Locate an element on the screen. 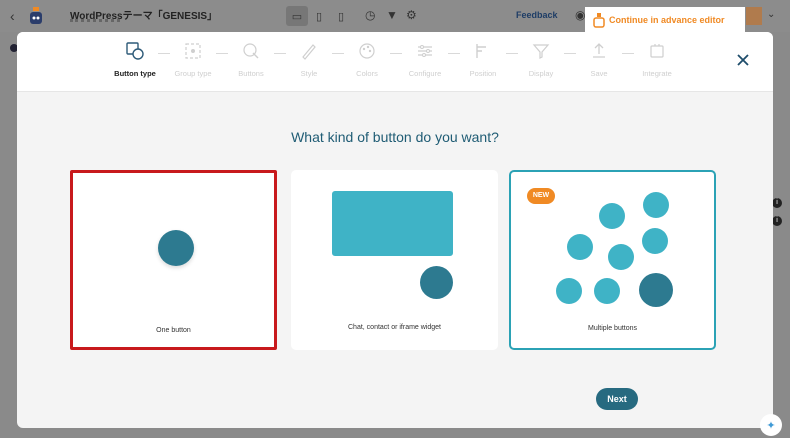 This screenshot has height=438, width=790. option-label: Chat, contact or iframe widget is located at coordinates (394, 327).